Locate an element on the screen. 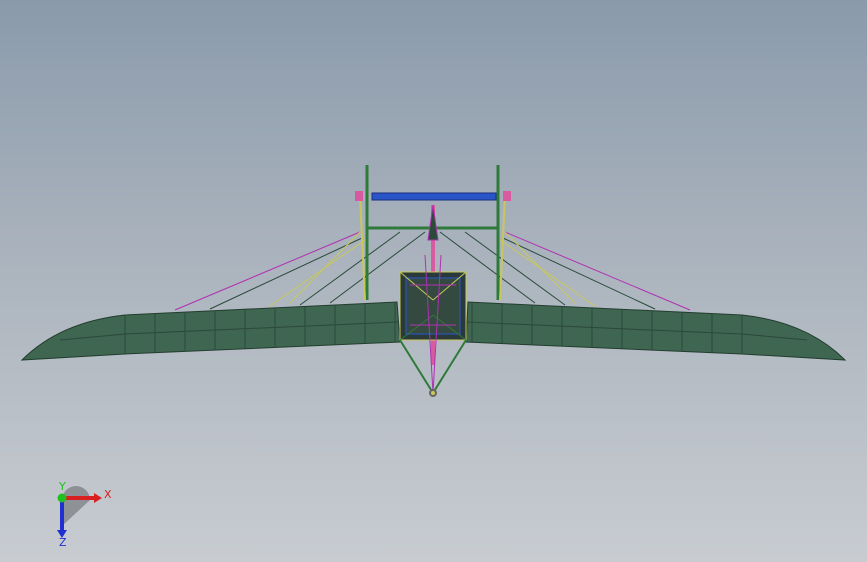 The width and height of the screenshot is (867, 562). axis-y-dot is located at coordinates (62, 498).